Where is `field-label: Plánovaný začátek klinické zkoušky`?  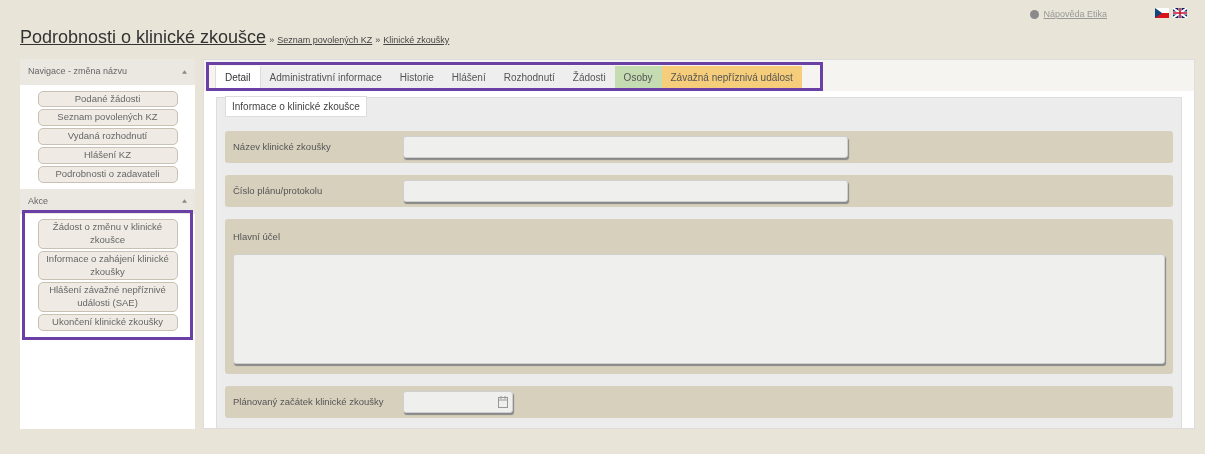 field-label: Plánovaný začátek klinické zkoušky is located at coordinates (309, 402).